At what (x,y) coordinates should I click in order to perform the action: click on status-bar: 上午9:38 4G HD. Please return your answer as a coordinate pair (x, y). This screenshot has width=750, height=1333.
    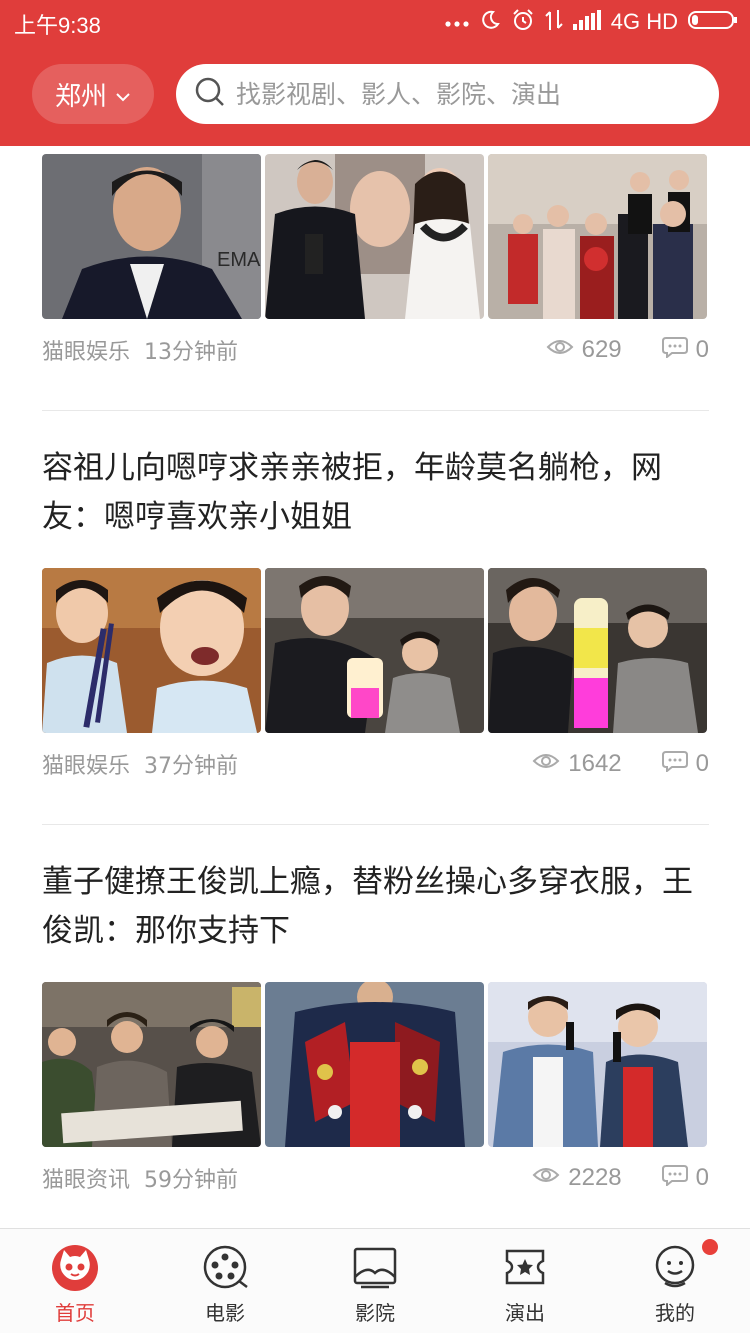
    Looking at the image, I should click on (375, 22).